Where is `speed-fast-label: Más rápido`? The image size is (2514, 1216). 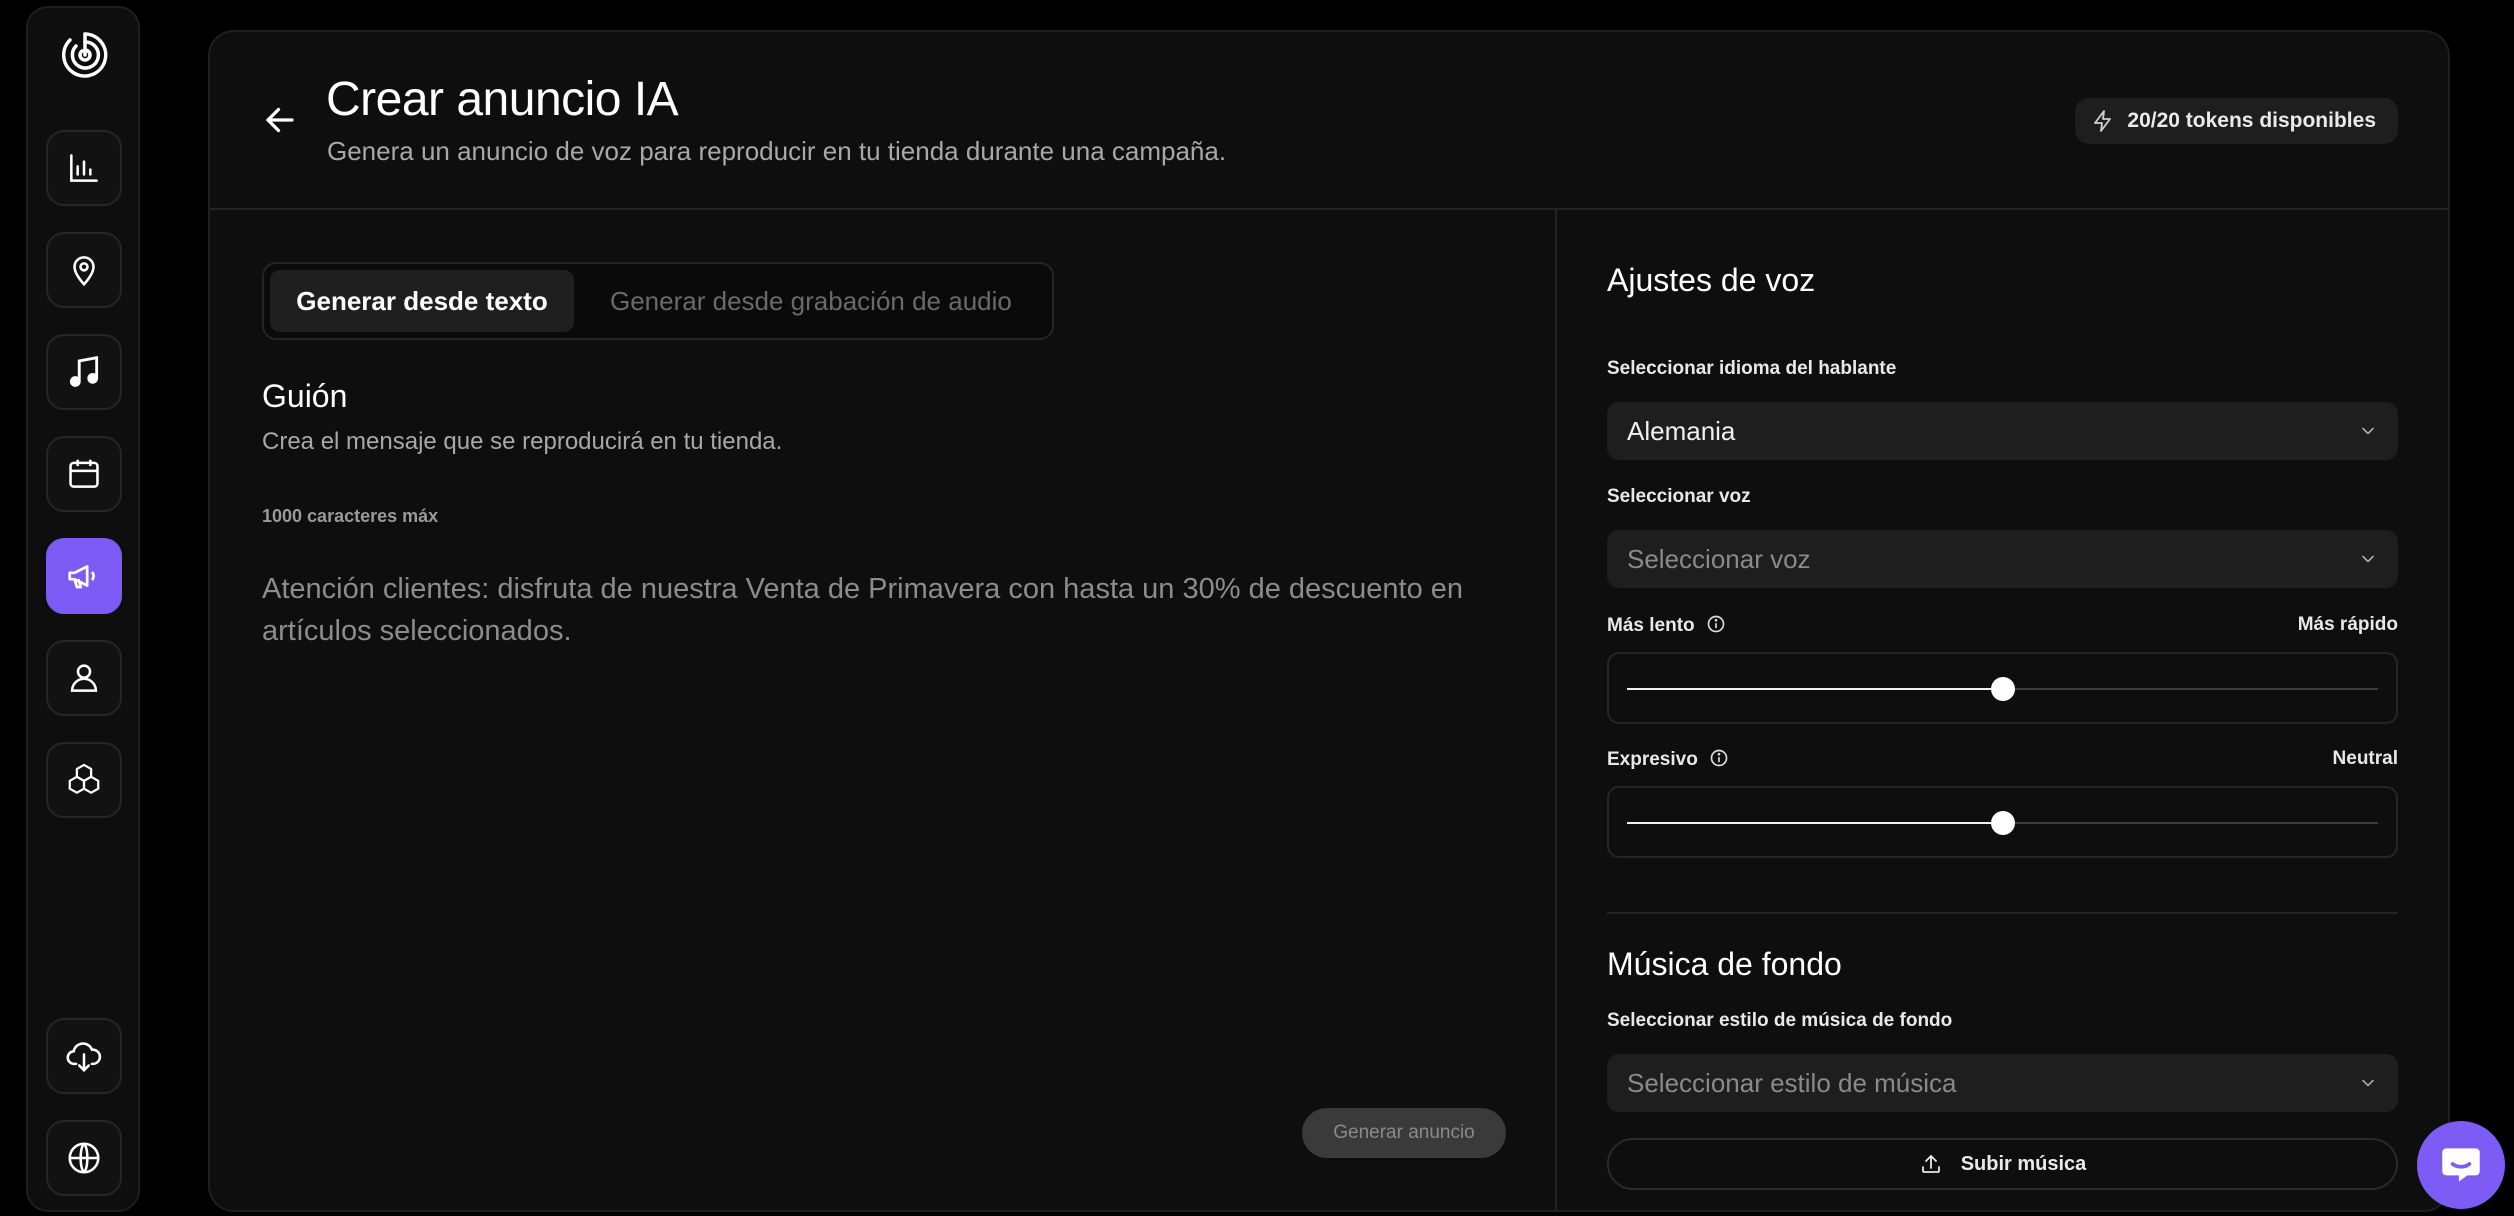
speed-fast-label: Más rápido is located at coordinates (2347, 624).